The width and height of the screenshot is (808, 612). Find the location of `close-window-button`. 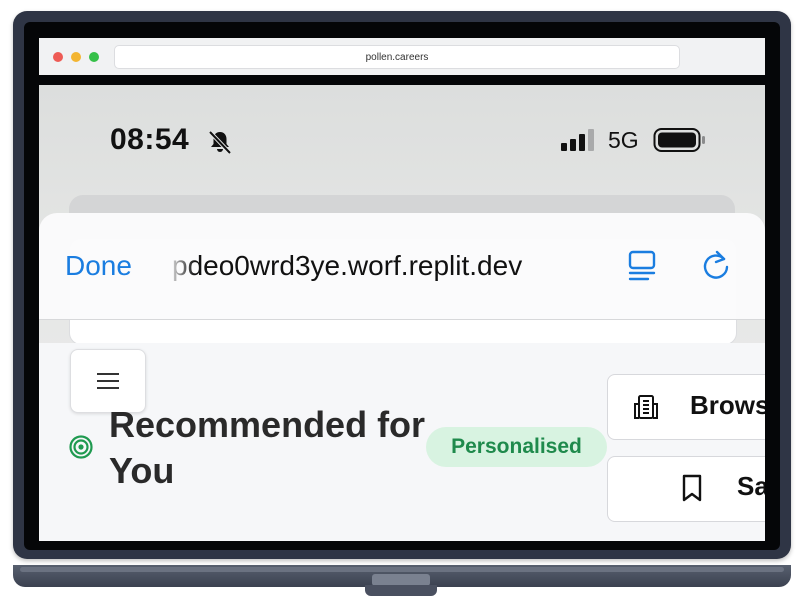

close-window-button is located at coordinates (58, 57).